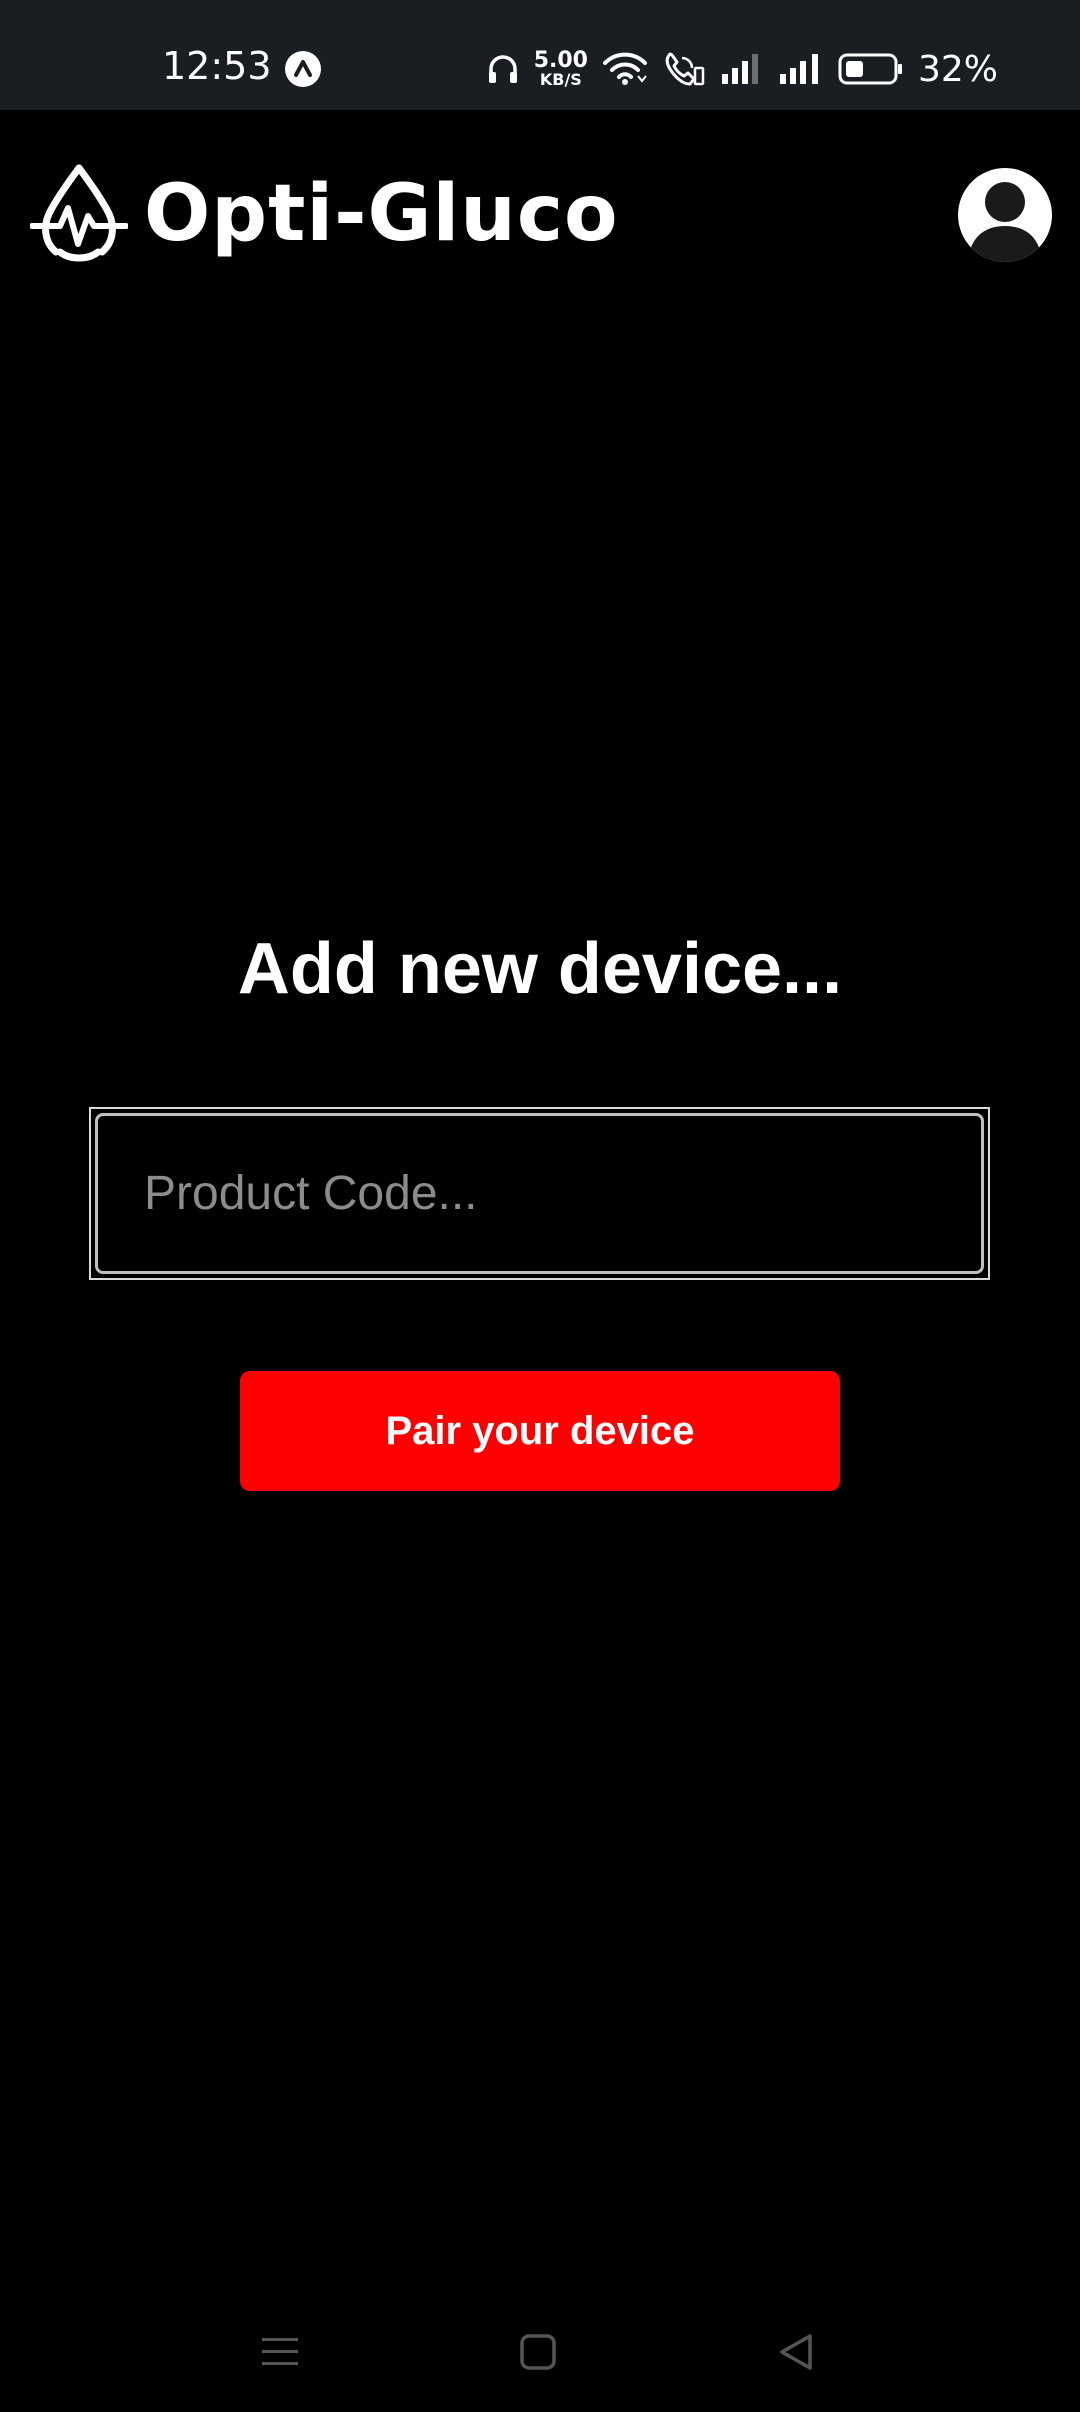  I want to click on avatar-silhouette, so click(1005, 222).